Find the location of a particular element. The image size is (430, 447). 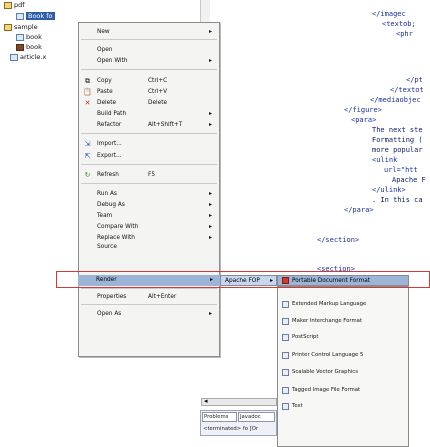

submenu-item-postscript: PostScript is located at coordinates (343, 337).